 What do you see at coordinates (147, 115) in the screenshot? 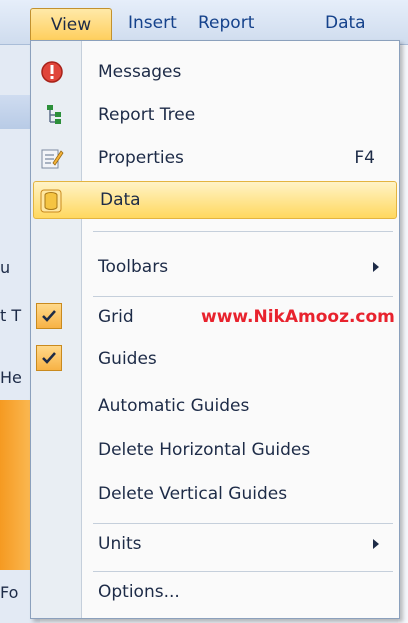
I see `menu-item-label: Report Tree` at bounding box center [147, 115].